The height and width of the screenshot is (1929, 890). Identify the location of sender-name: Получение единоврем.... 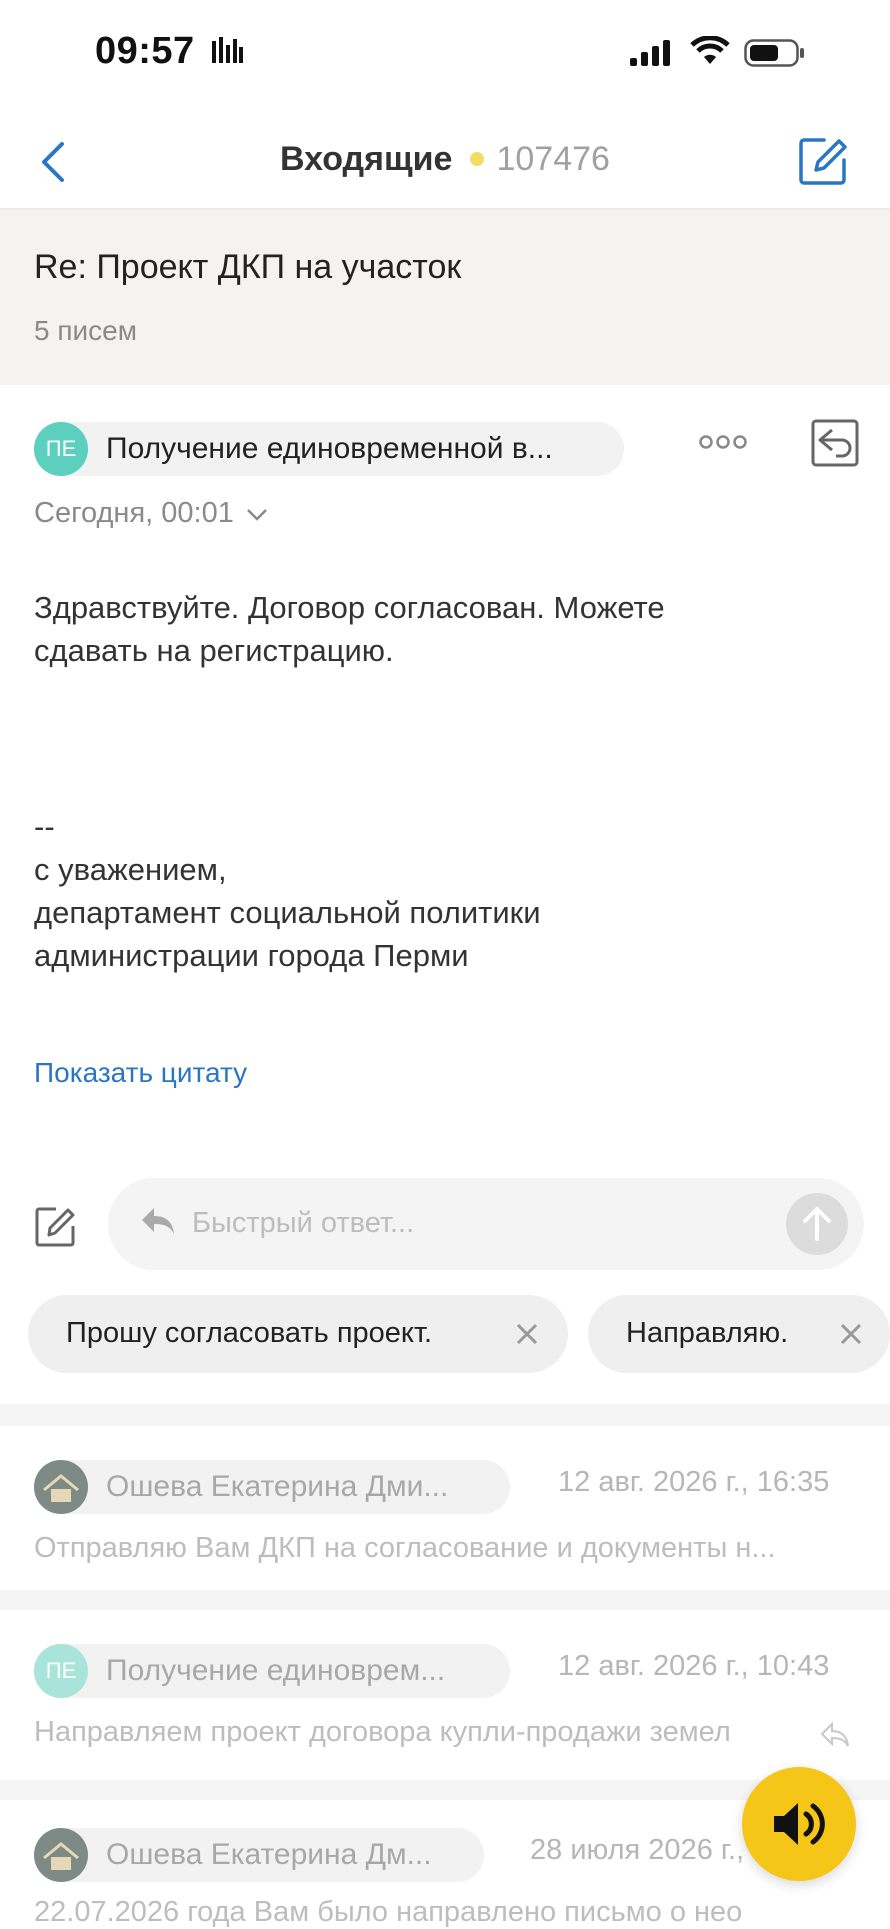
(276, 1670).